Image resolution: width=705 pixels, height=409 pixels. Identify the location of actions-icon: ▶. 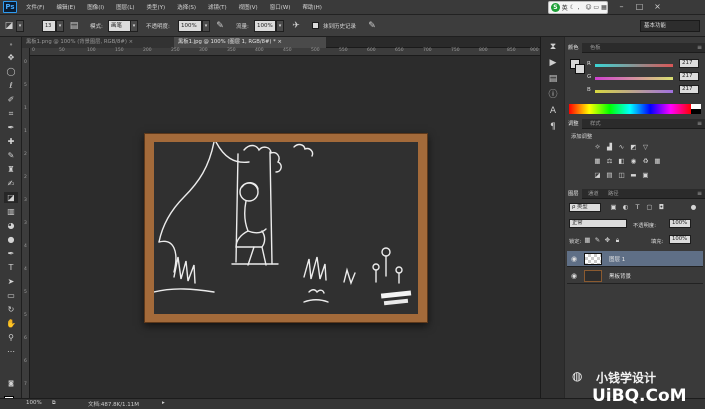
(553, 63).